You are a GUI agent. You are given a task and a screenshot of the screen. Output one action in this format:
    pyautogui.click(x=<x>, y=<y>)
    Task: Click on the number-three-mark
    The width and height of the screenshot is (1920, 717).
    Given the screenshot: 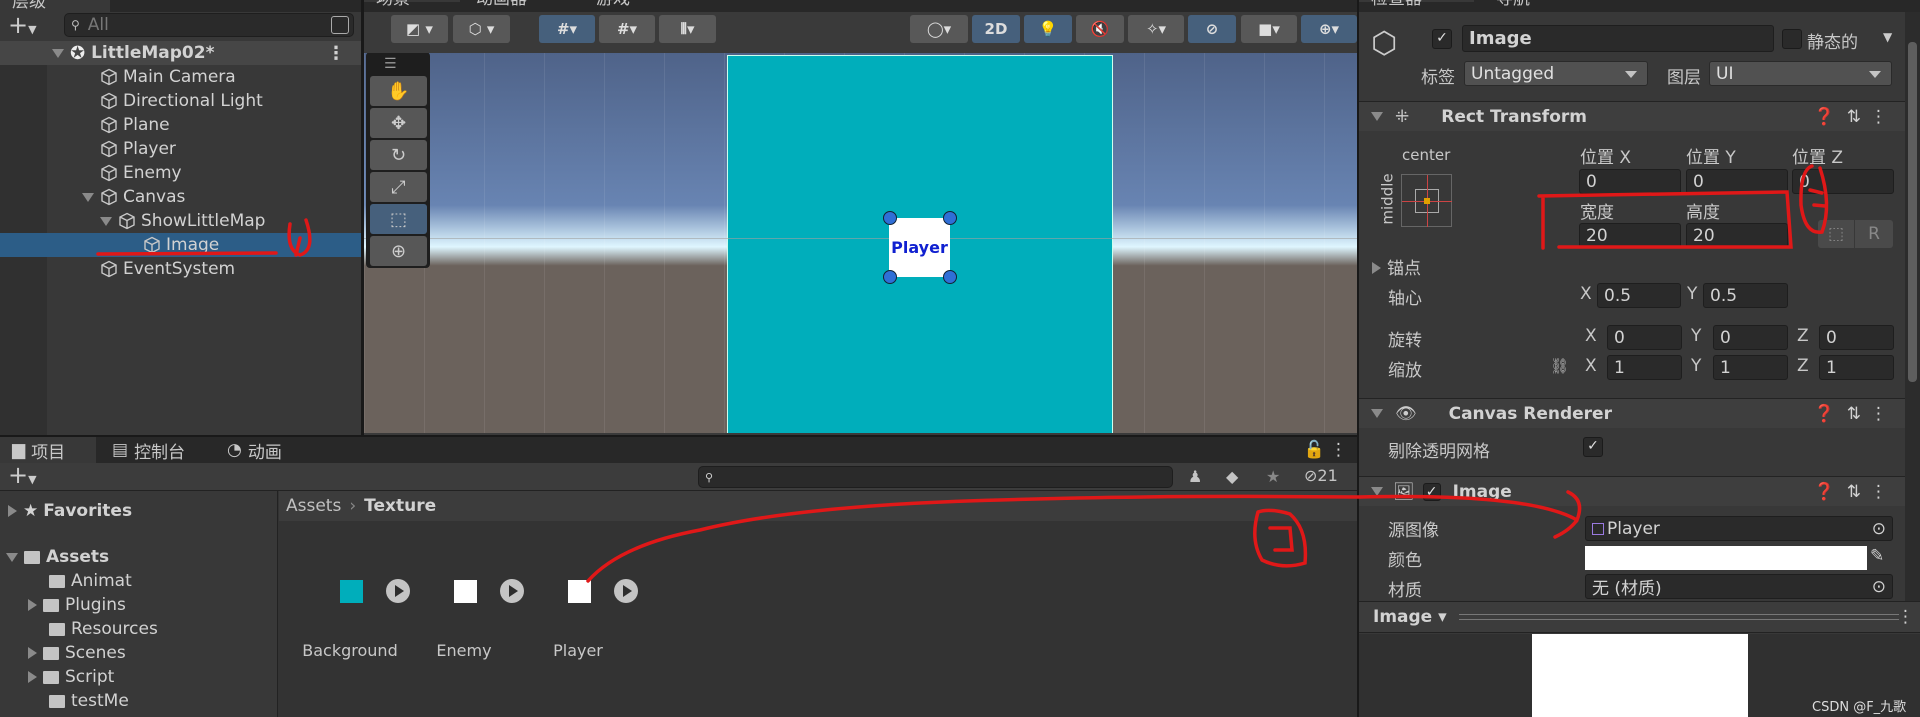 What is the action you would take?
    pyautogui.click(x=1814, y=199)
    